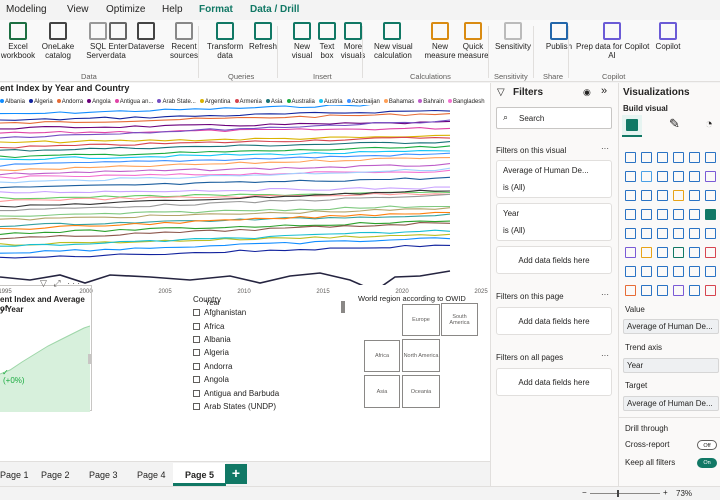 The image size is (720, 500). Describe the element at coordinates (268, 352) in the screenshot. I see `slicer-item: Algeria` at that location.